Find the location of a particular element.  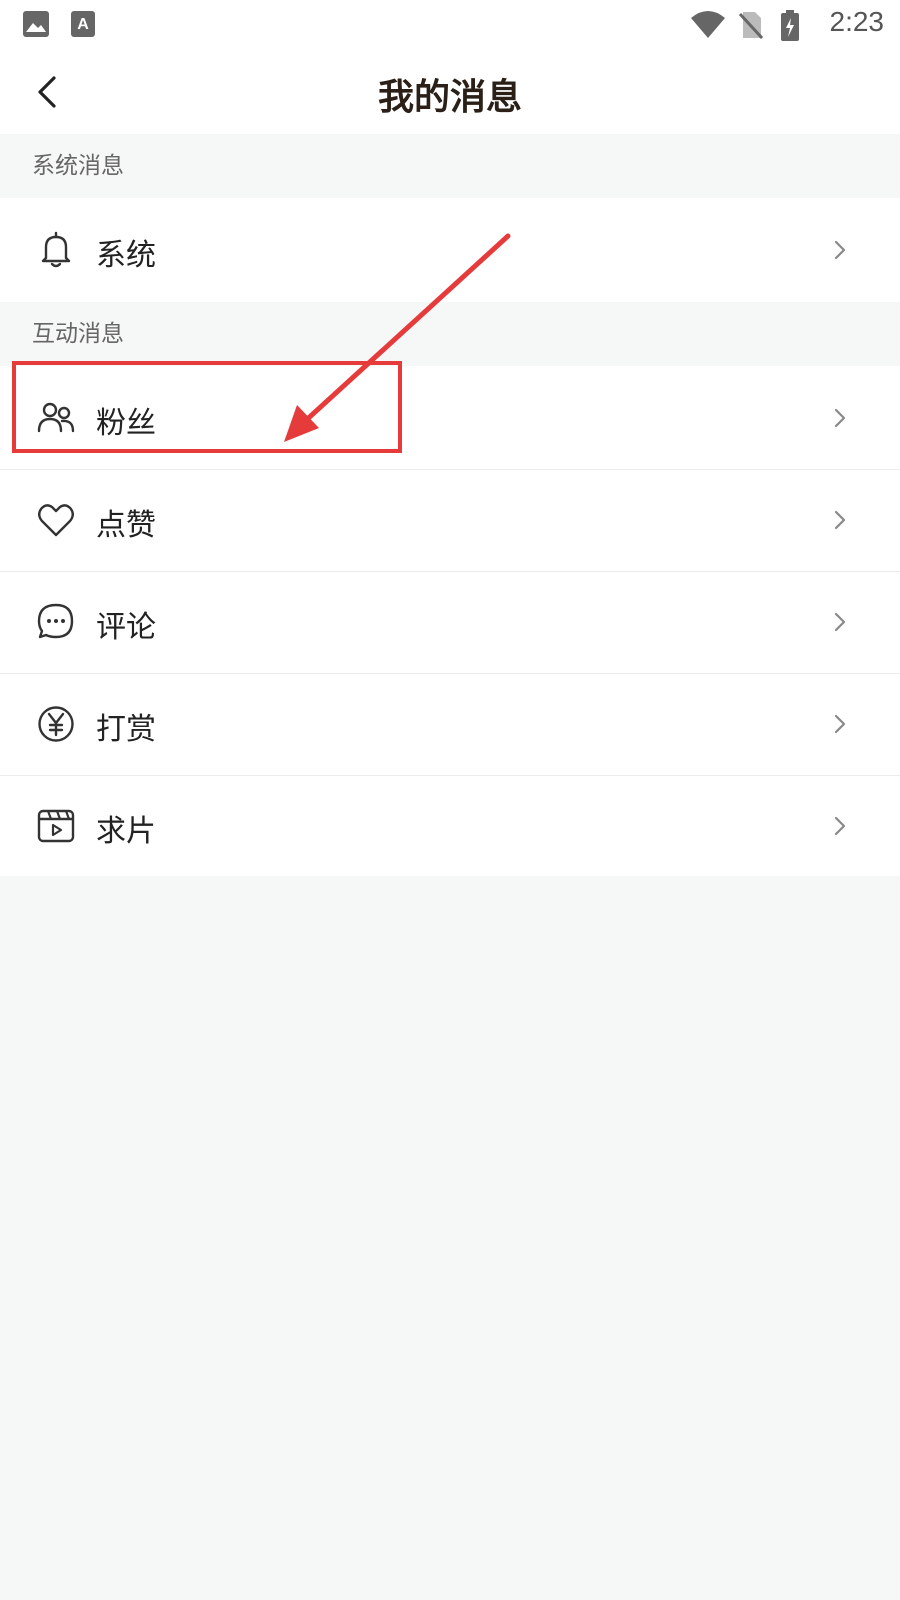

status-time: 2:23 is located at coordinates (857, 21).